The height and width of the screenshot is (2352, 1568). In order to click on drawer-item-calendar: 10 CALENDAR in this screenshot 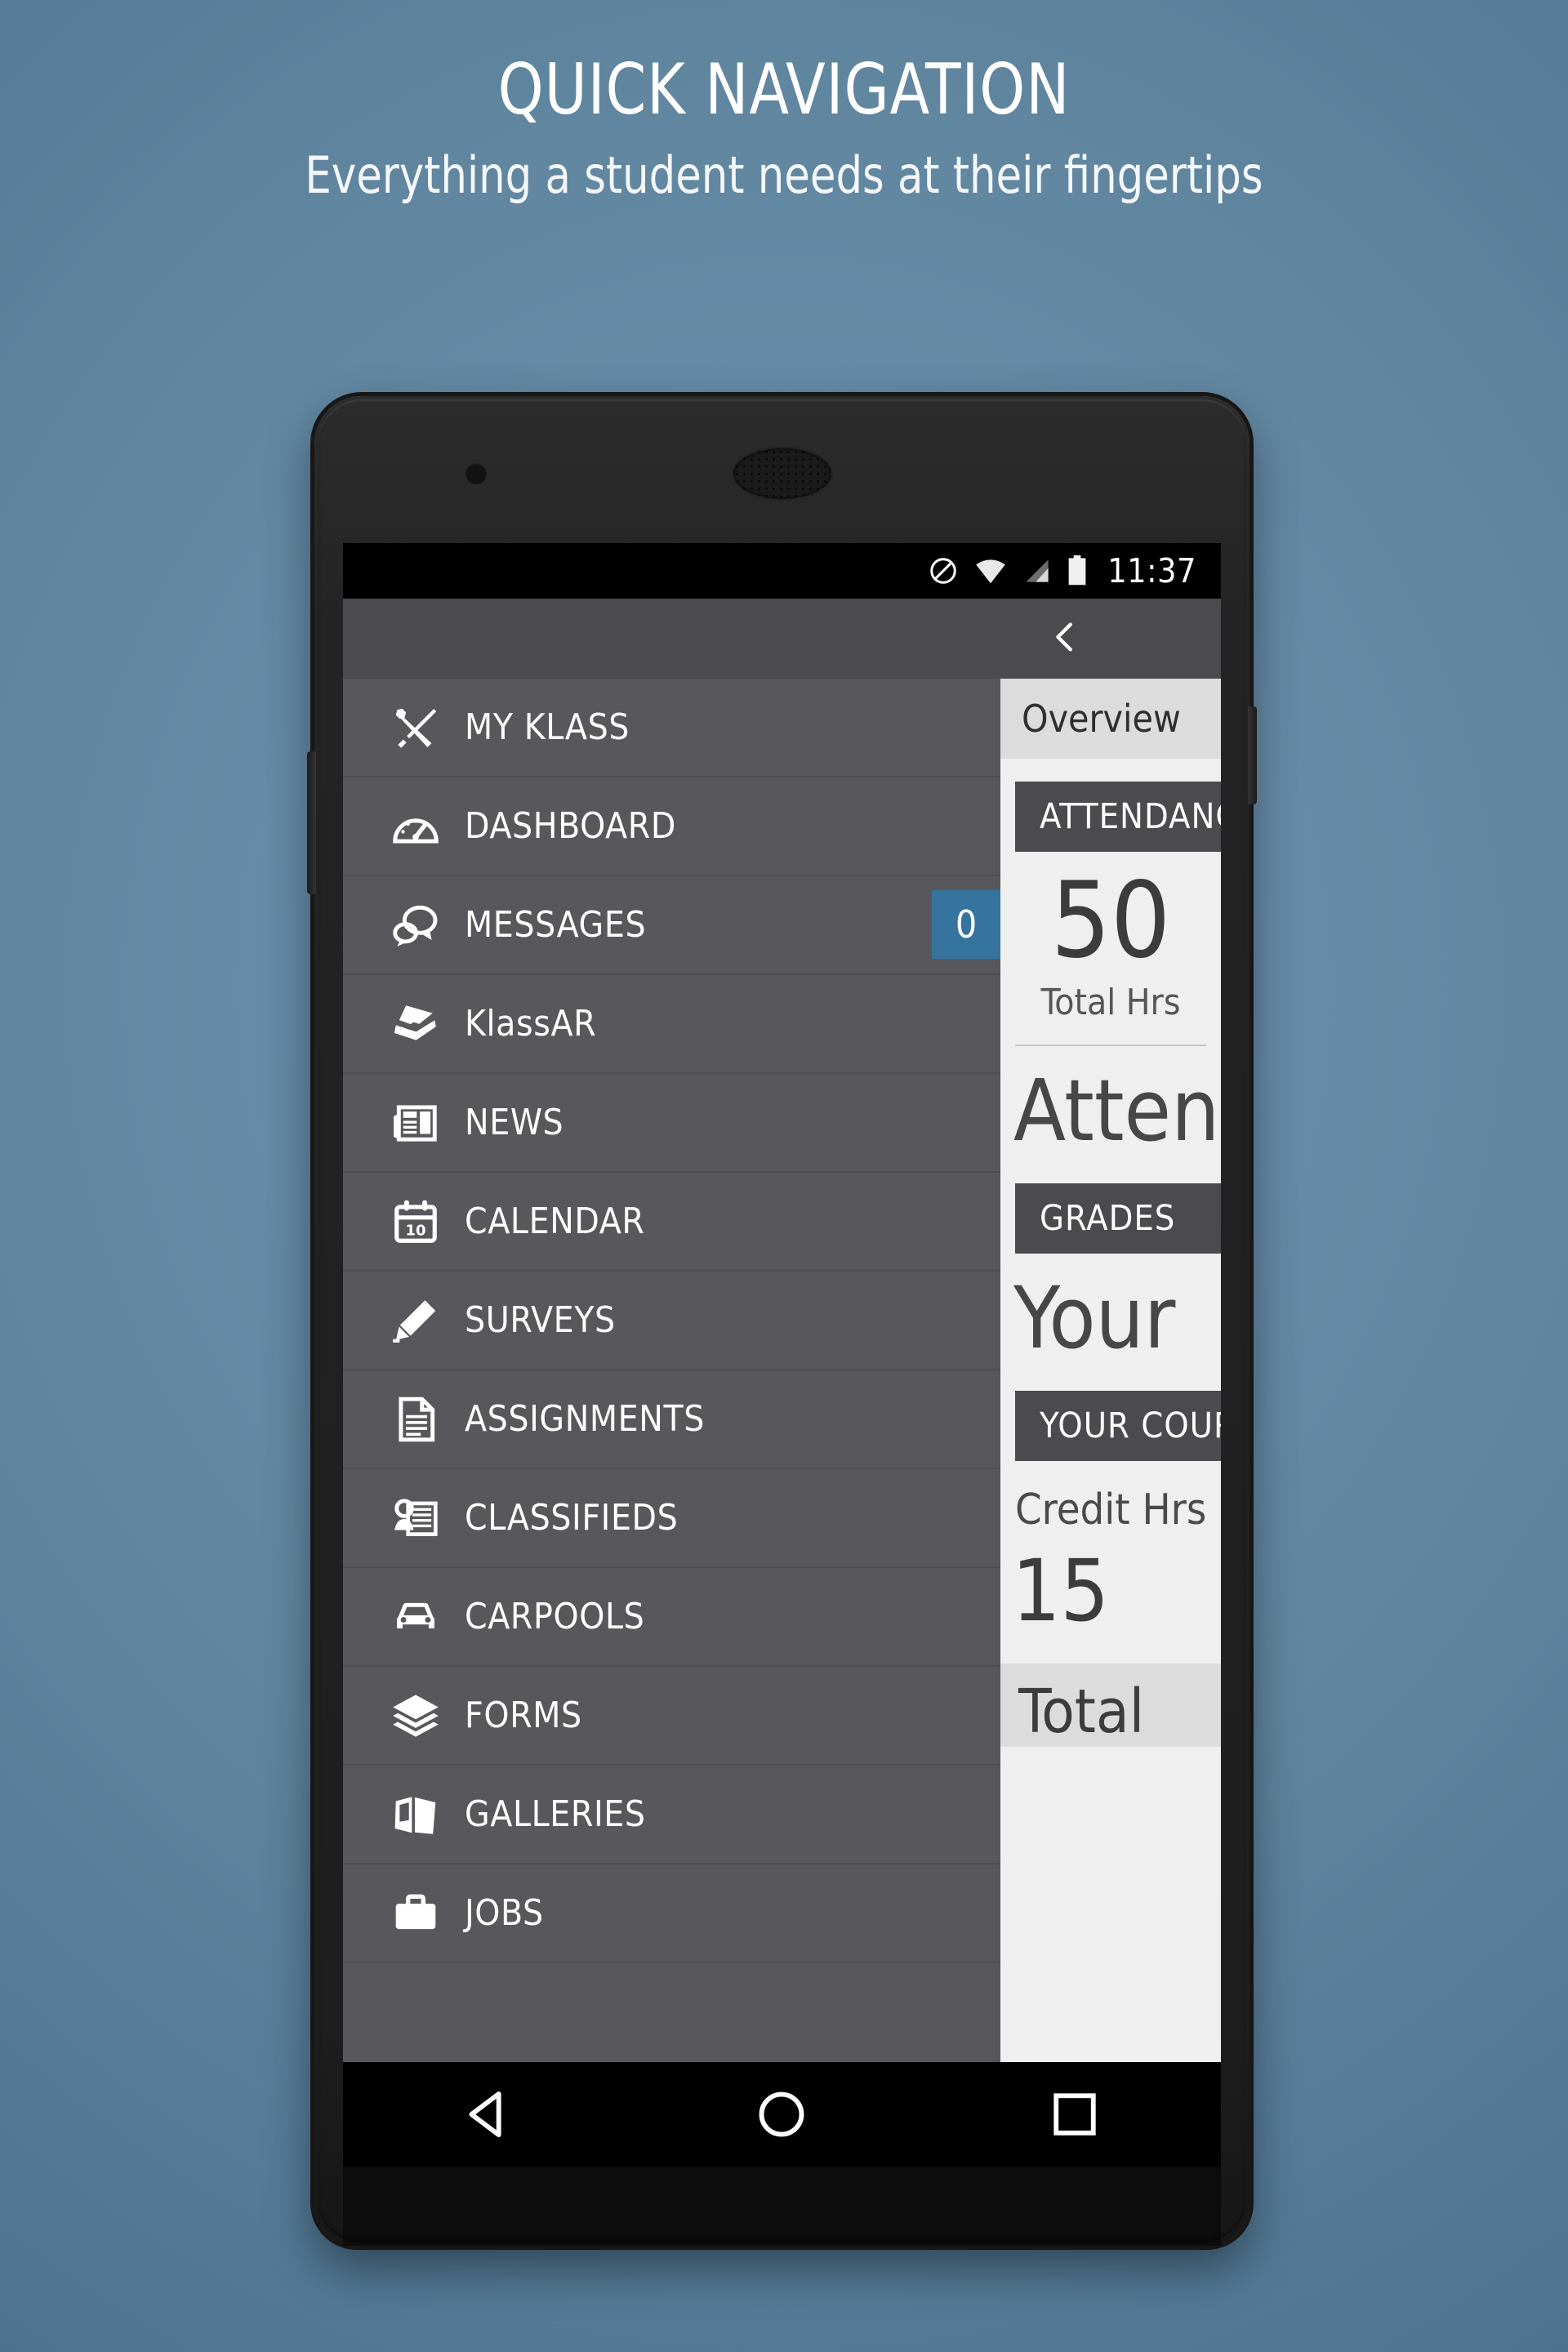, I will do `click(671, 1222)`.